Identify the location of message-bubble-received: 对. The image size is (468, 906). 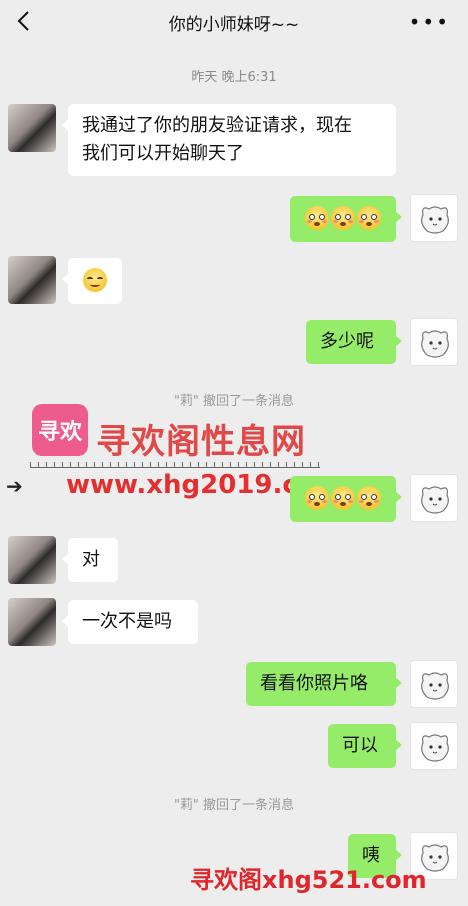
(90, 560).